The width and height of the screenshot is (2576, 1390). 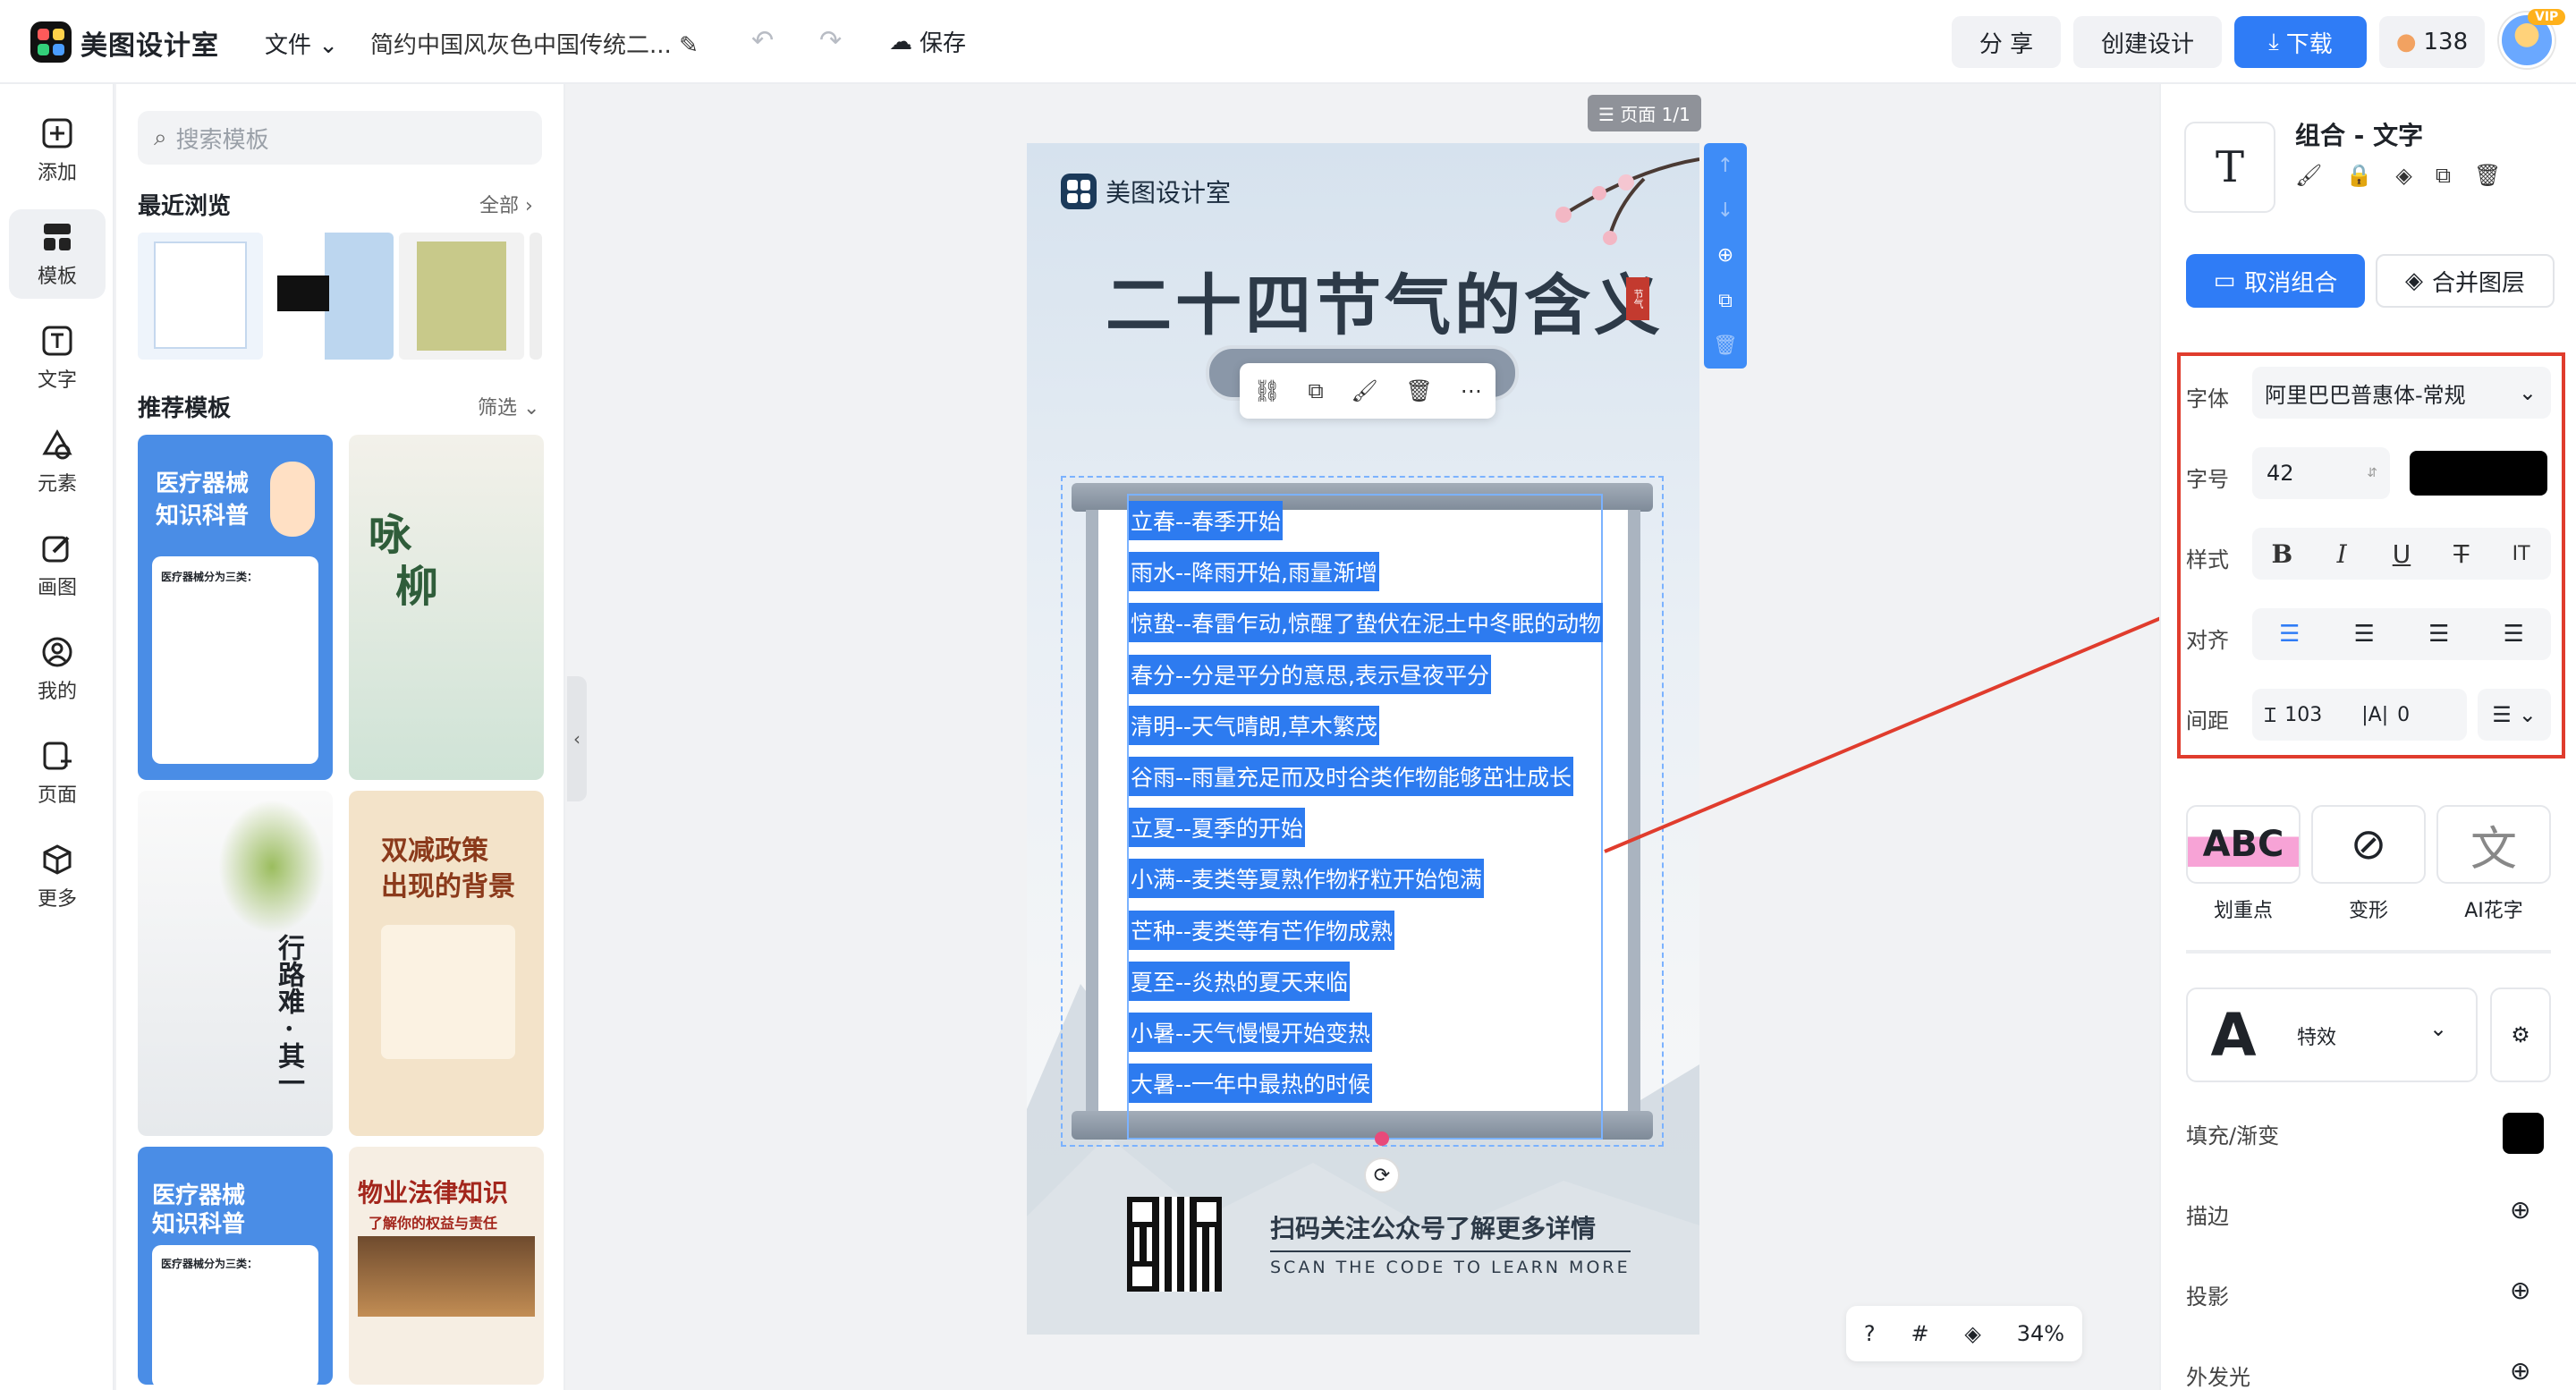 What do you see at coordinates (328, 45) in the screenshot?
I see `chevron-down-icon: ⌄` at bounding box center [328, 45].